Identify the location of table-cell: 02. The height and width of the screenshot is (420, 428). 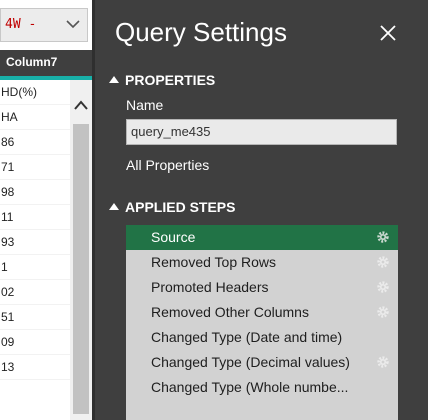
(35, 292).